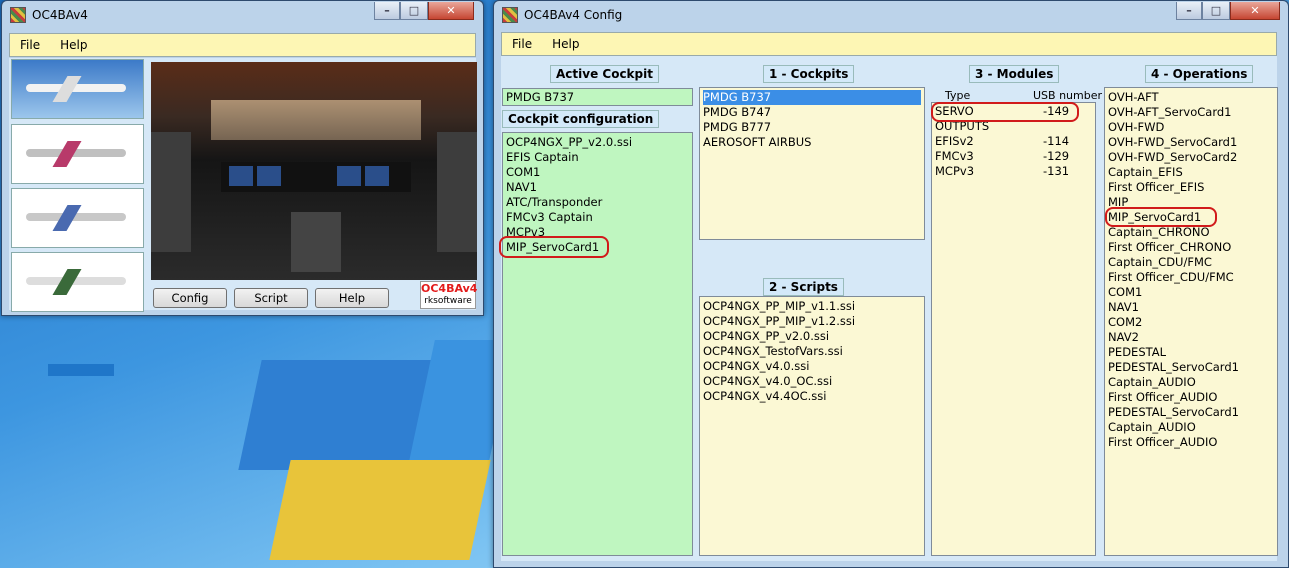 This screenshot has width=1289, height=568. I want to click on active-cockpit-header: Active Cockpit, so click(604, 74).